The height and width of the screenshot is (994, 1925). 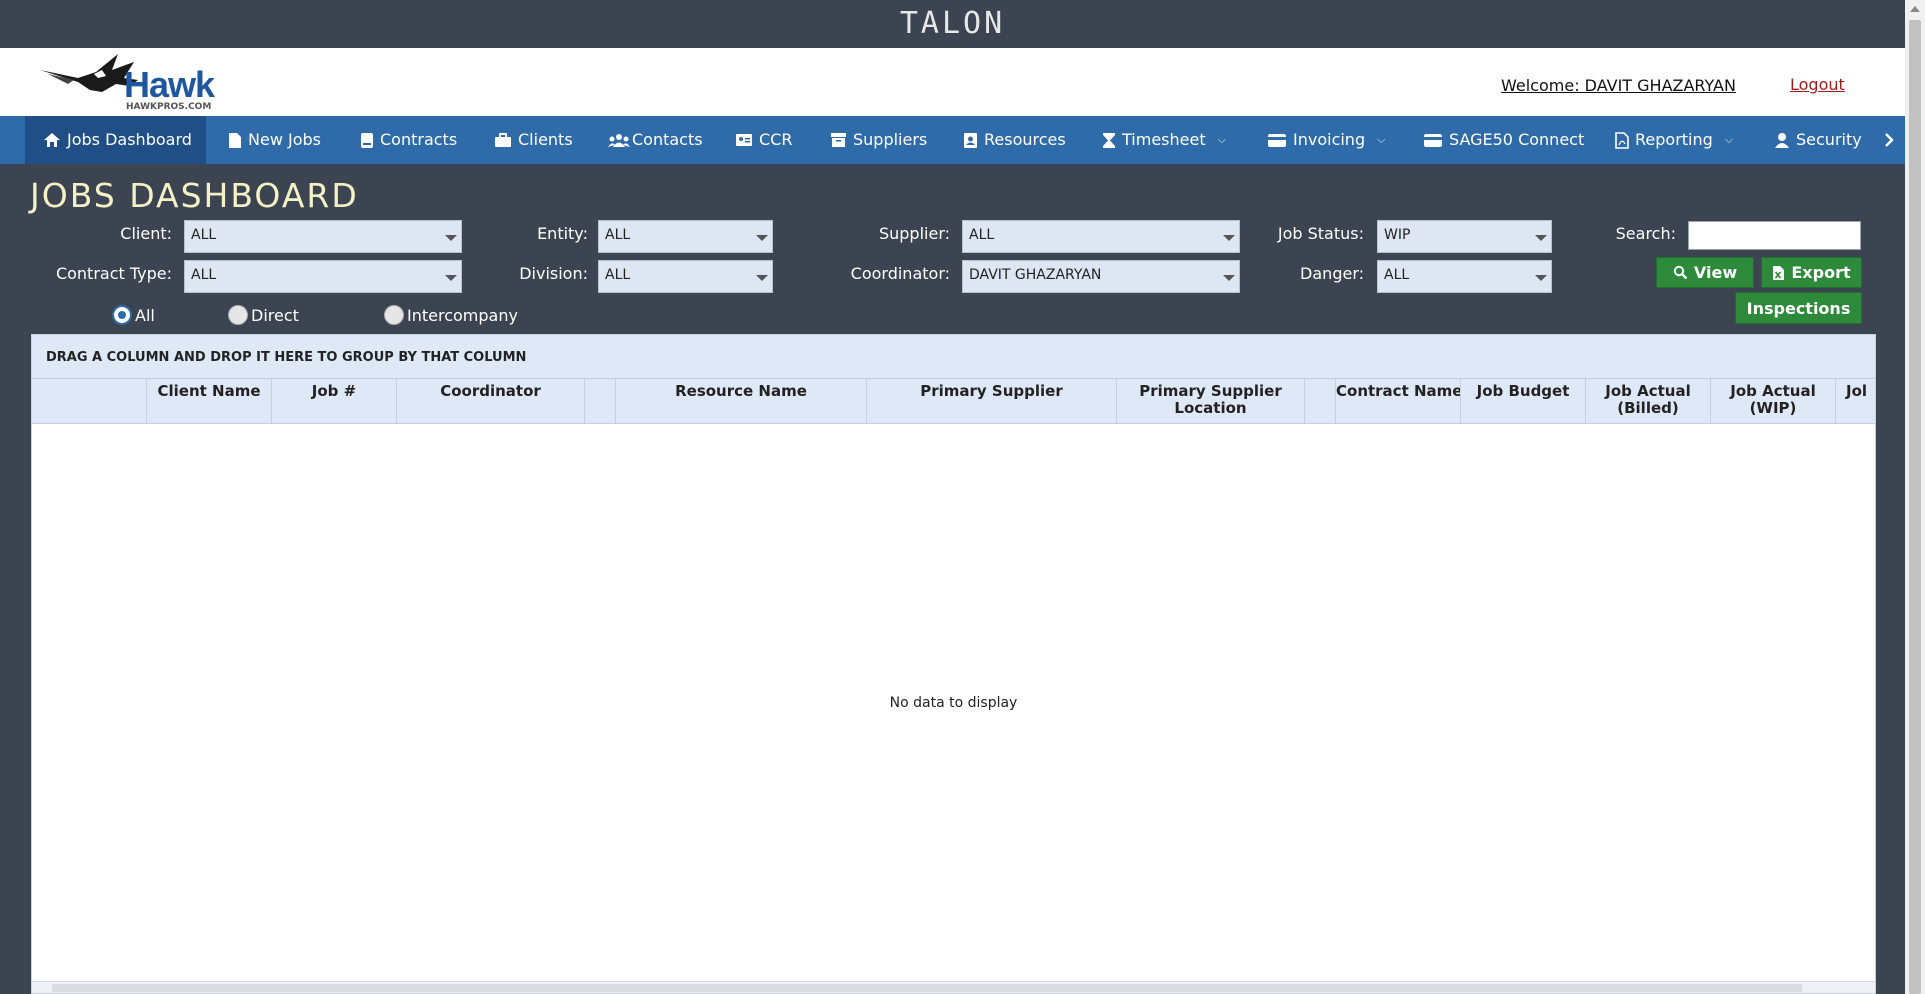 I want to click on supplier-select: ALL, so click(x=1101, y=236).